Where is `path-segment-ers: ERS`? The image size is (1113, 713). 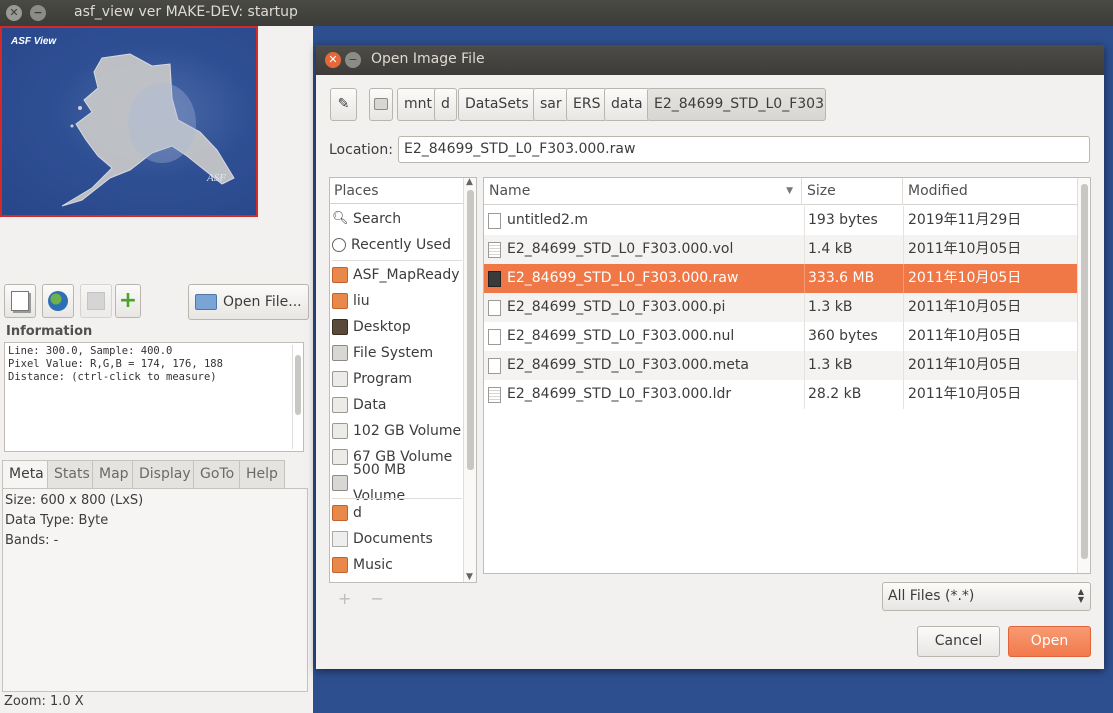 path-segment-ers: ERS is located at coordinates (587, 104).